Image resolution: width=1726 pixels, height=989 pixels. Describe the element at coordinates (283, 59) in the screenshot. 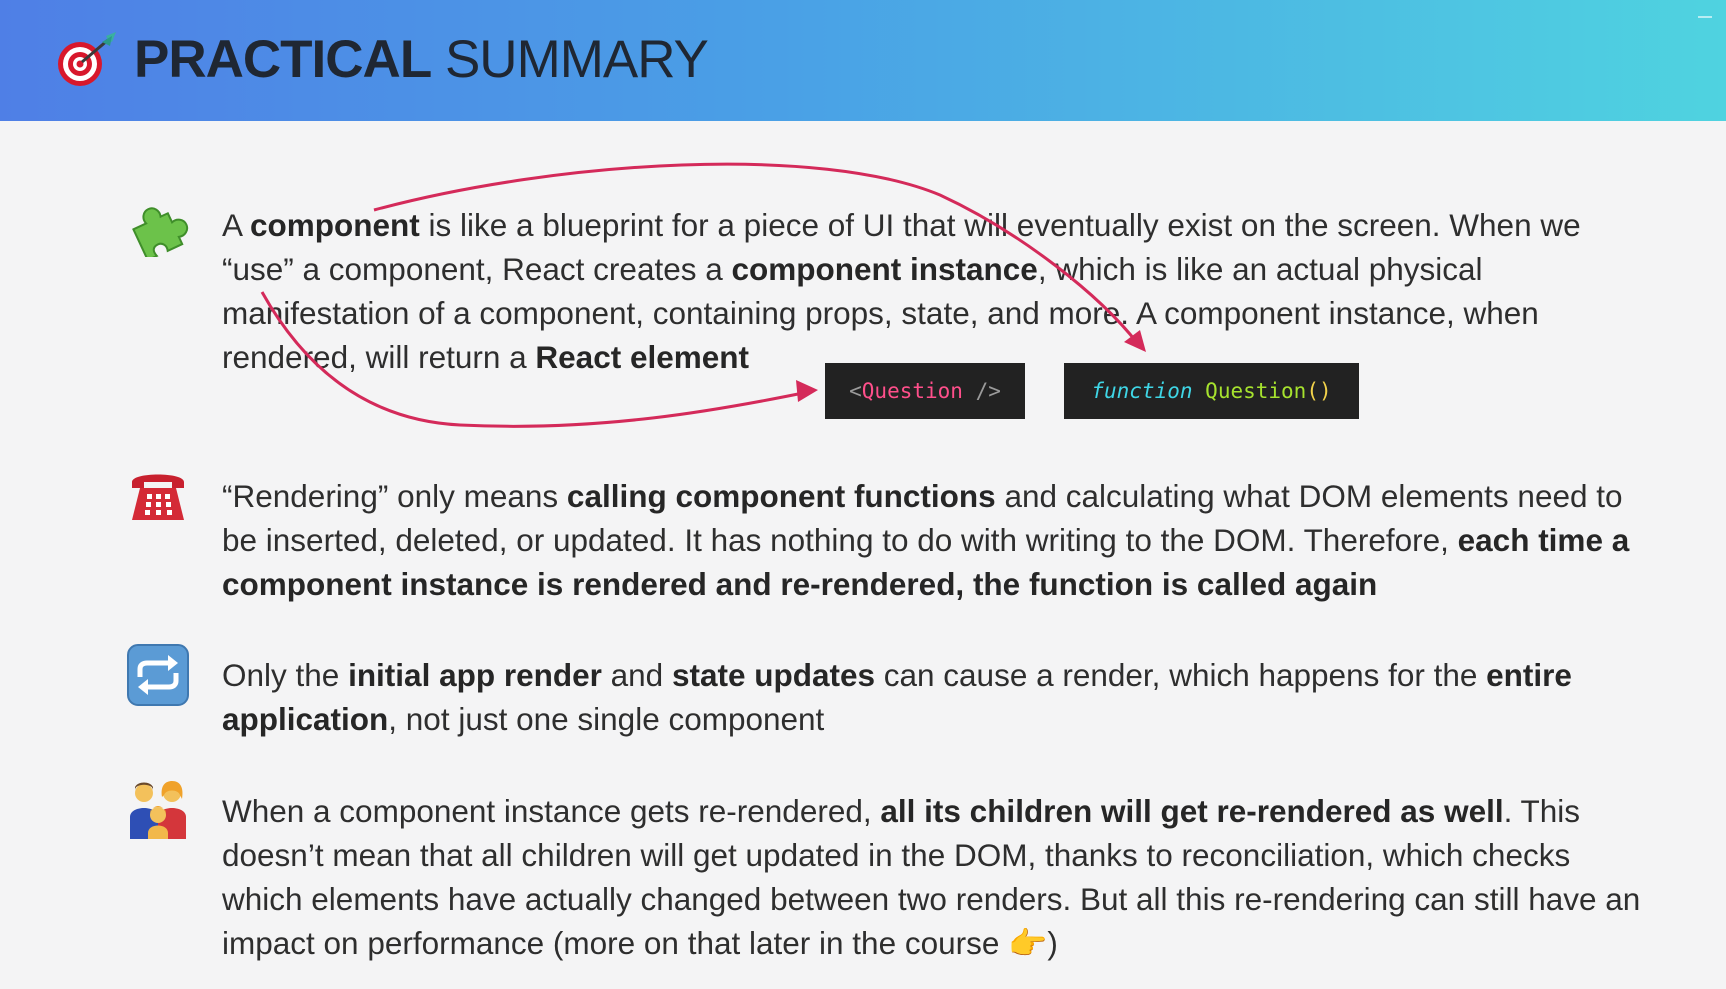

I see `title-bold: PRACTICAL` at that location.